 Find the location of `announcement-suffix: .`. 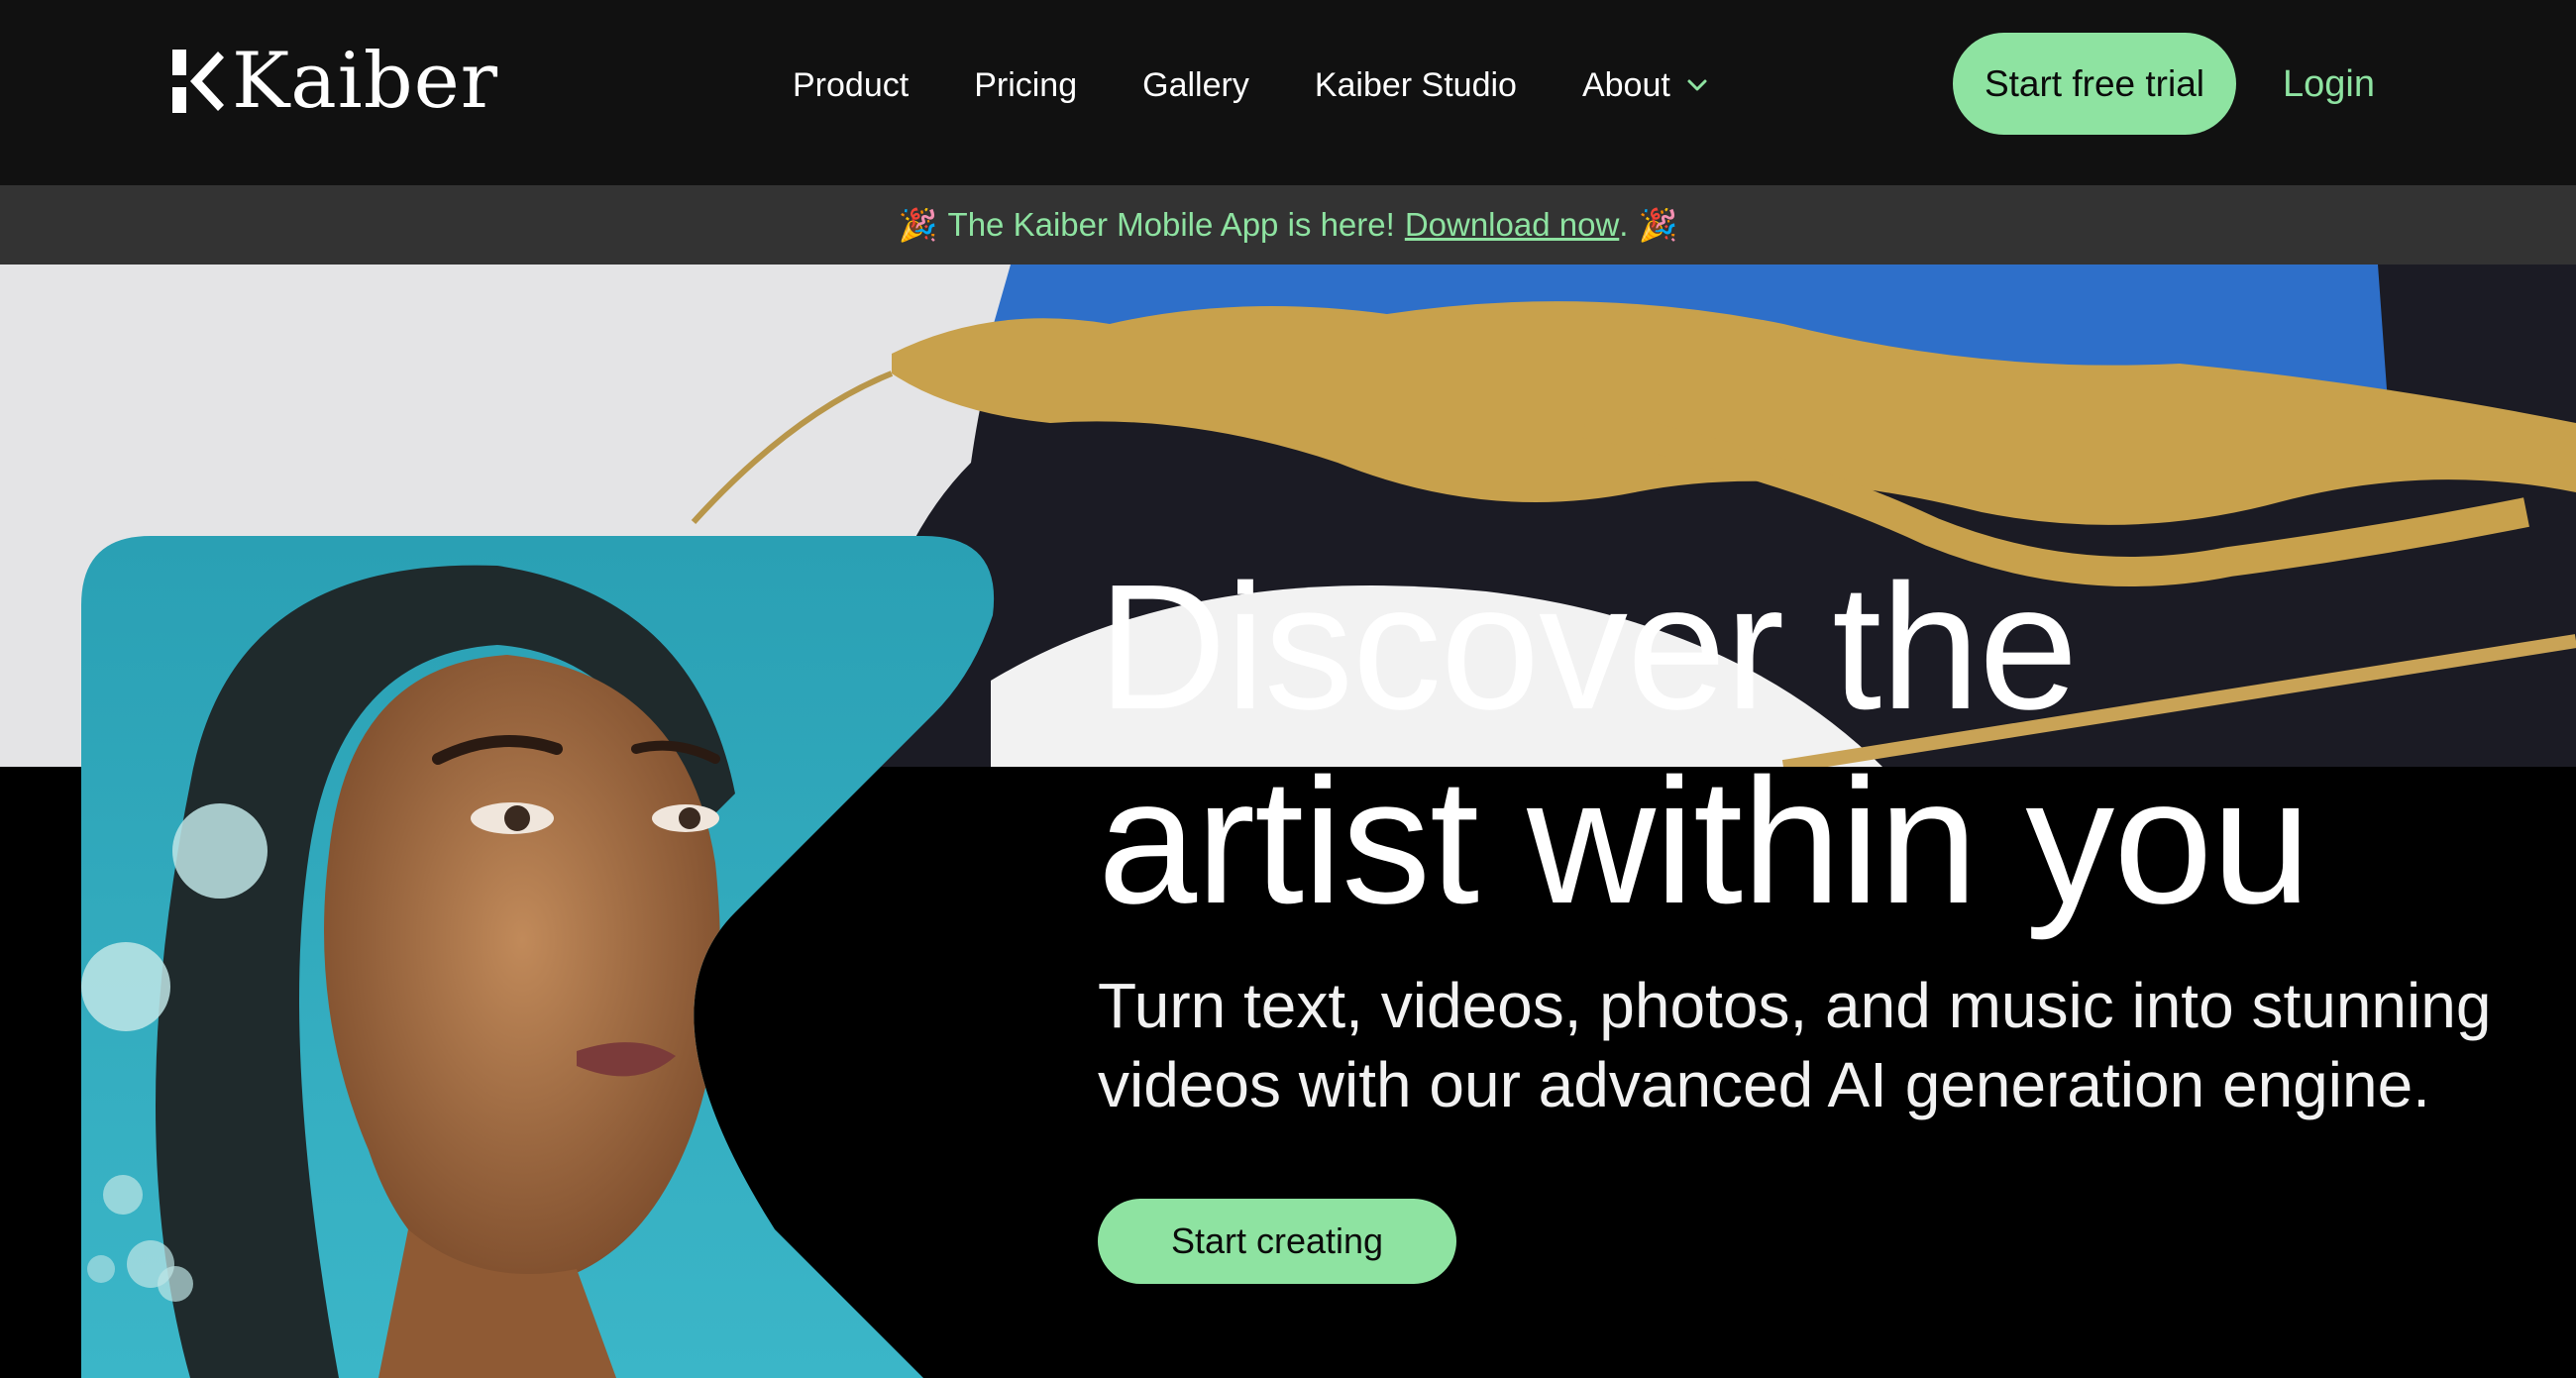

announcement-suffix: . is located at coordinates (1624, 224).